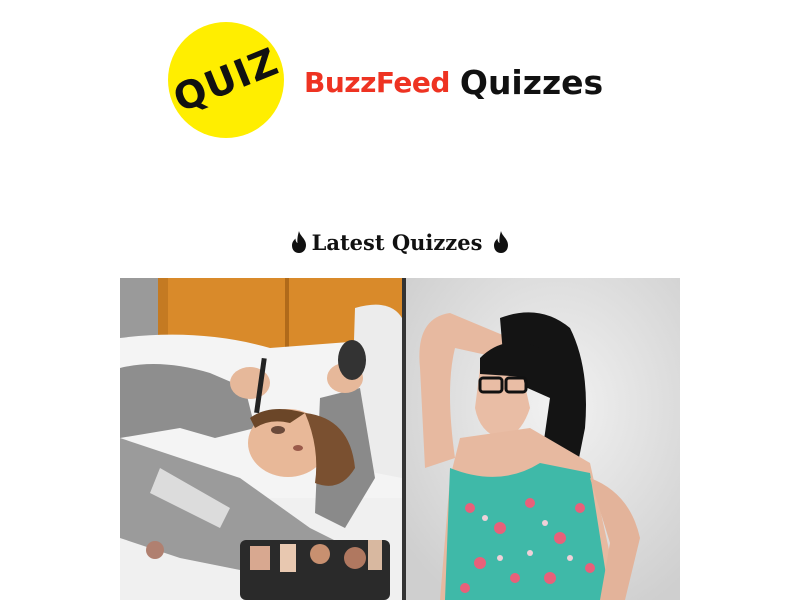 The image size is (800, 600). What do you see at coordinates (226, 80) in the screenshot?
I see `quiz-badge-text: QUIZ` at bounding box center [226, 80].